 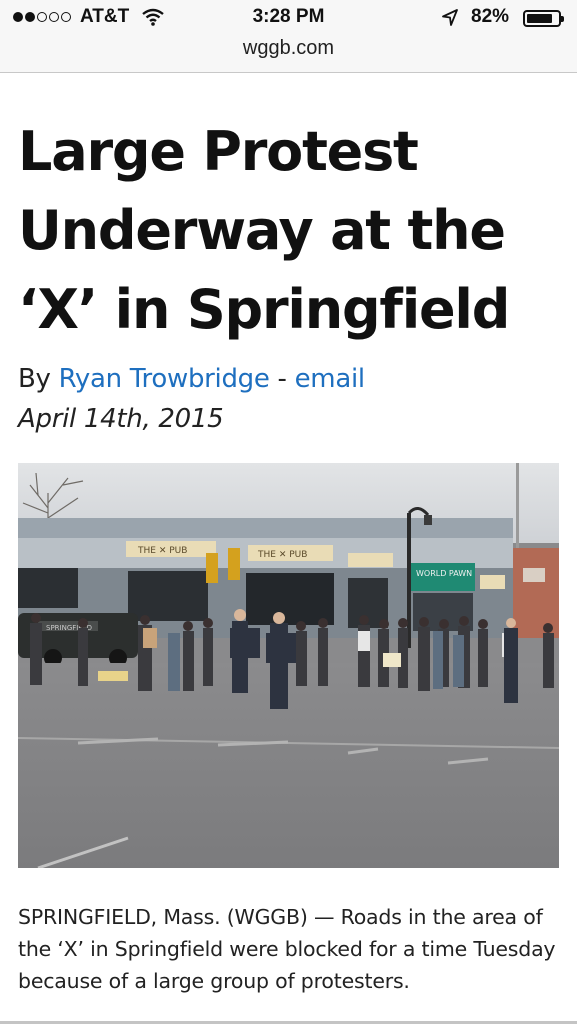 What do you see at coordinates (444, 573) in the screenshot?
I see `svg-text: WORLD PAWN` at bounding box center [444, 573].